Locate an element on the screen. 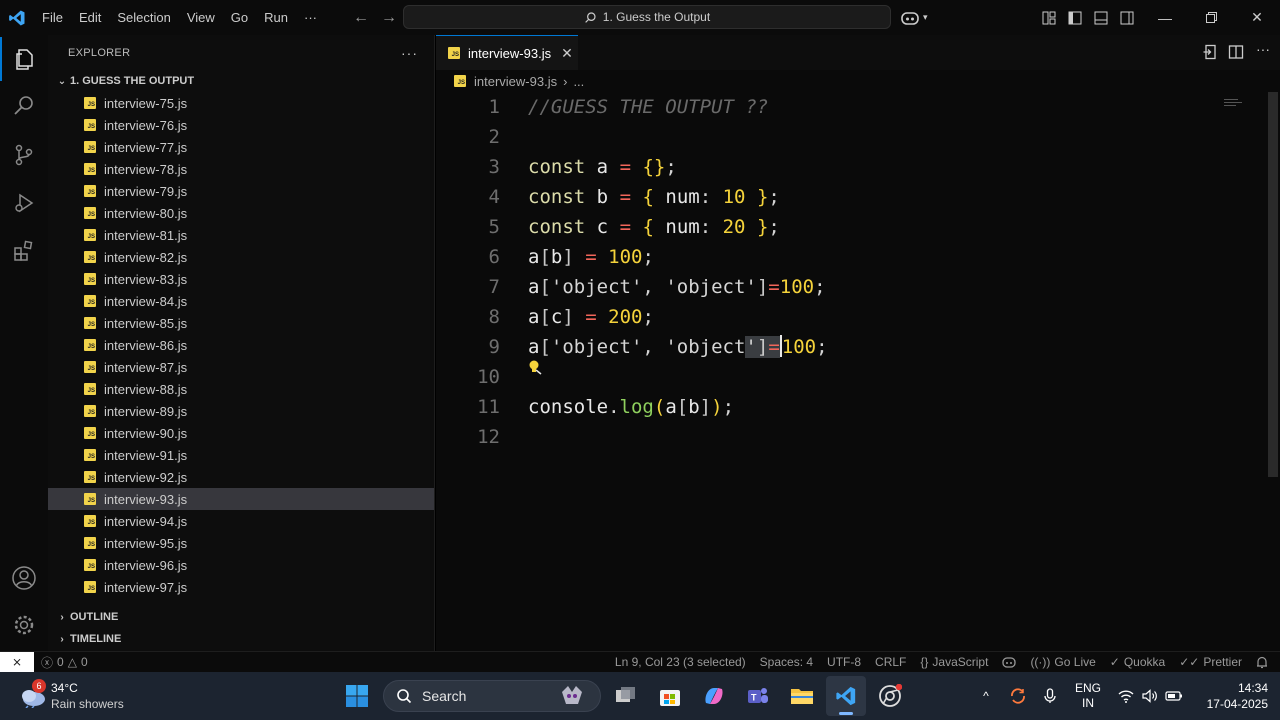 The image size is (1280, 720). file-item: JS interview-75.js is located at coordinates (241, 103).